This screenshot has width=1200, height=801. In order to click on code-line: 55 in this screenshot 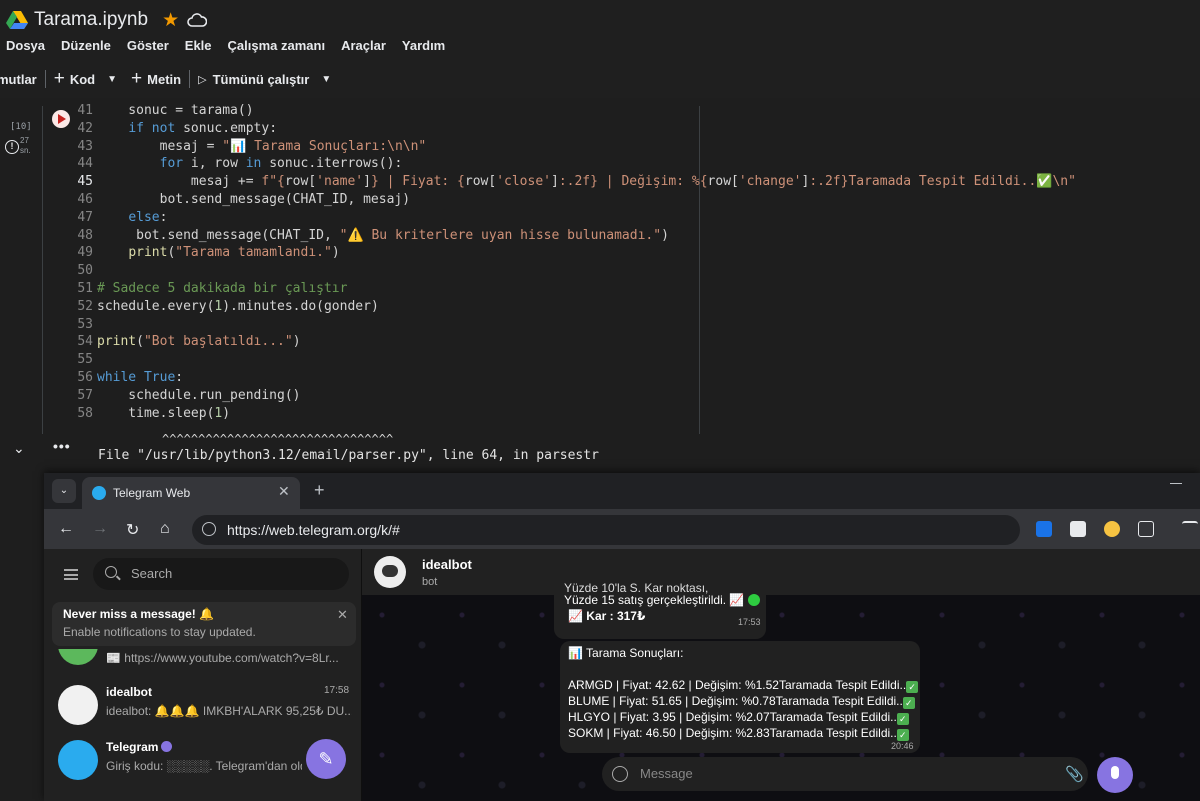, I will do `click(568, 360)`.